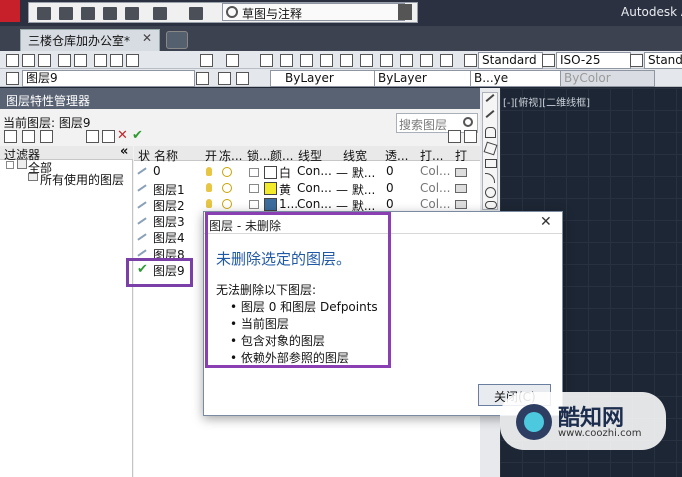 The image size is (682, 477). Describe the element at coordinates (10, 136) in the screenshot. I see `new-filter-icon` at that location.